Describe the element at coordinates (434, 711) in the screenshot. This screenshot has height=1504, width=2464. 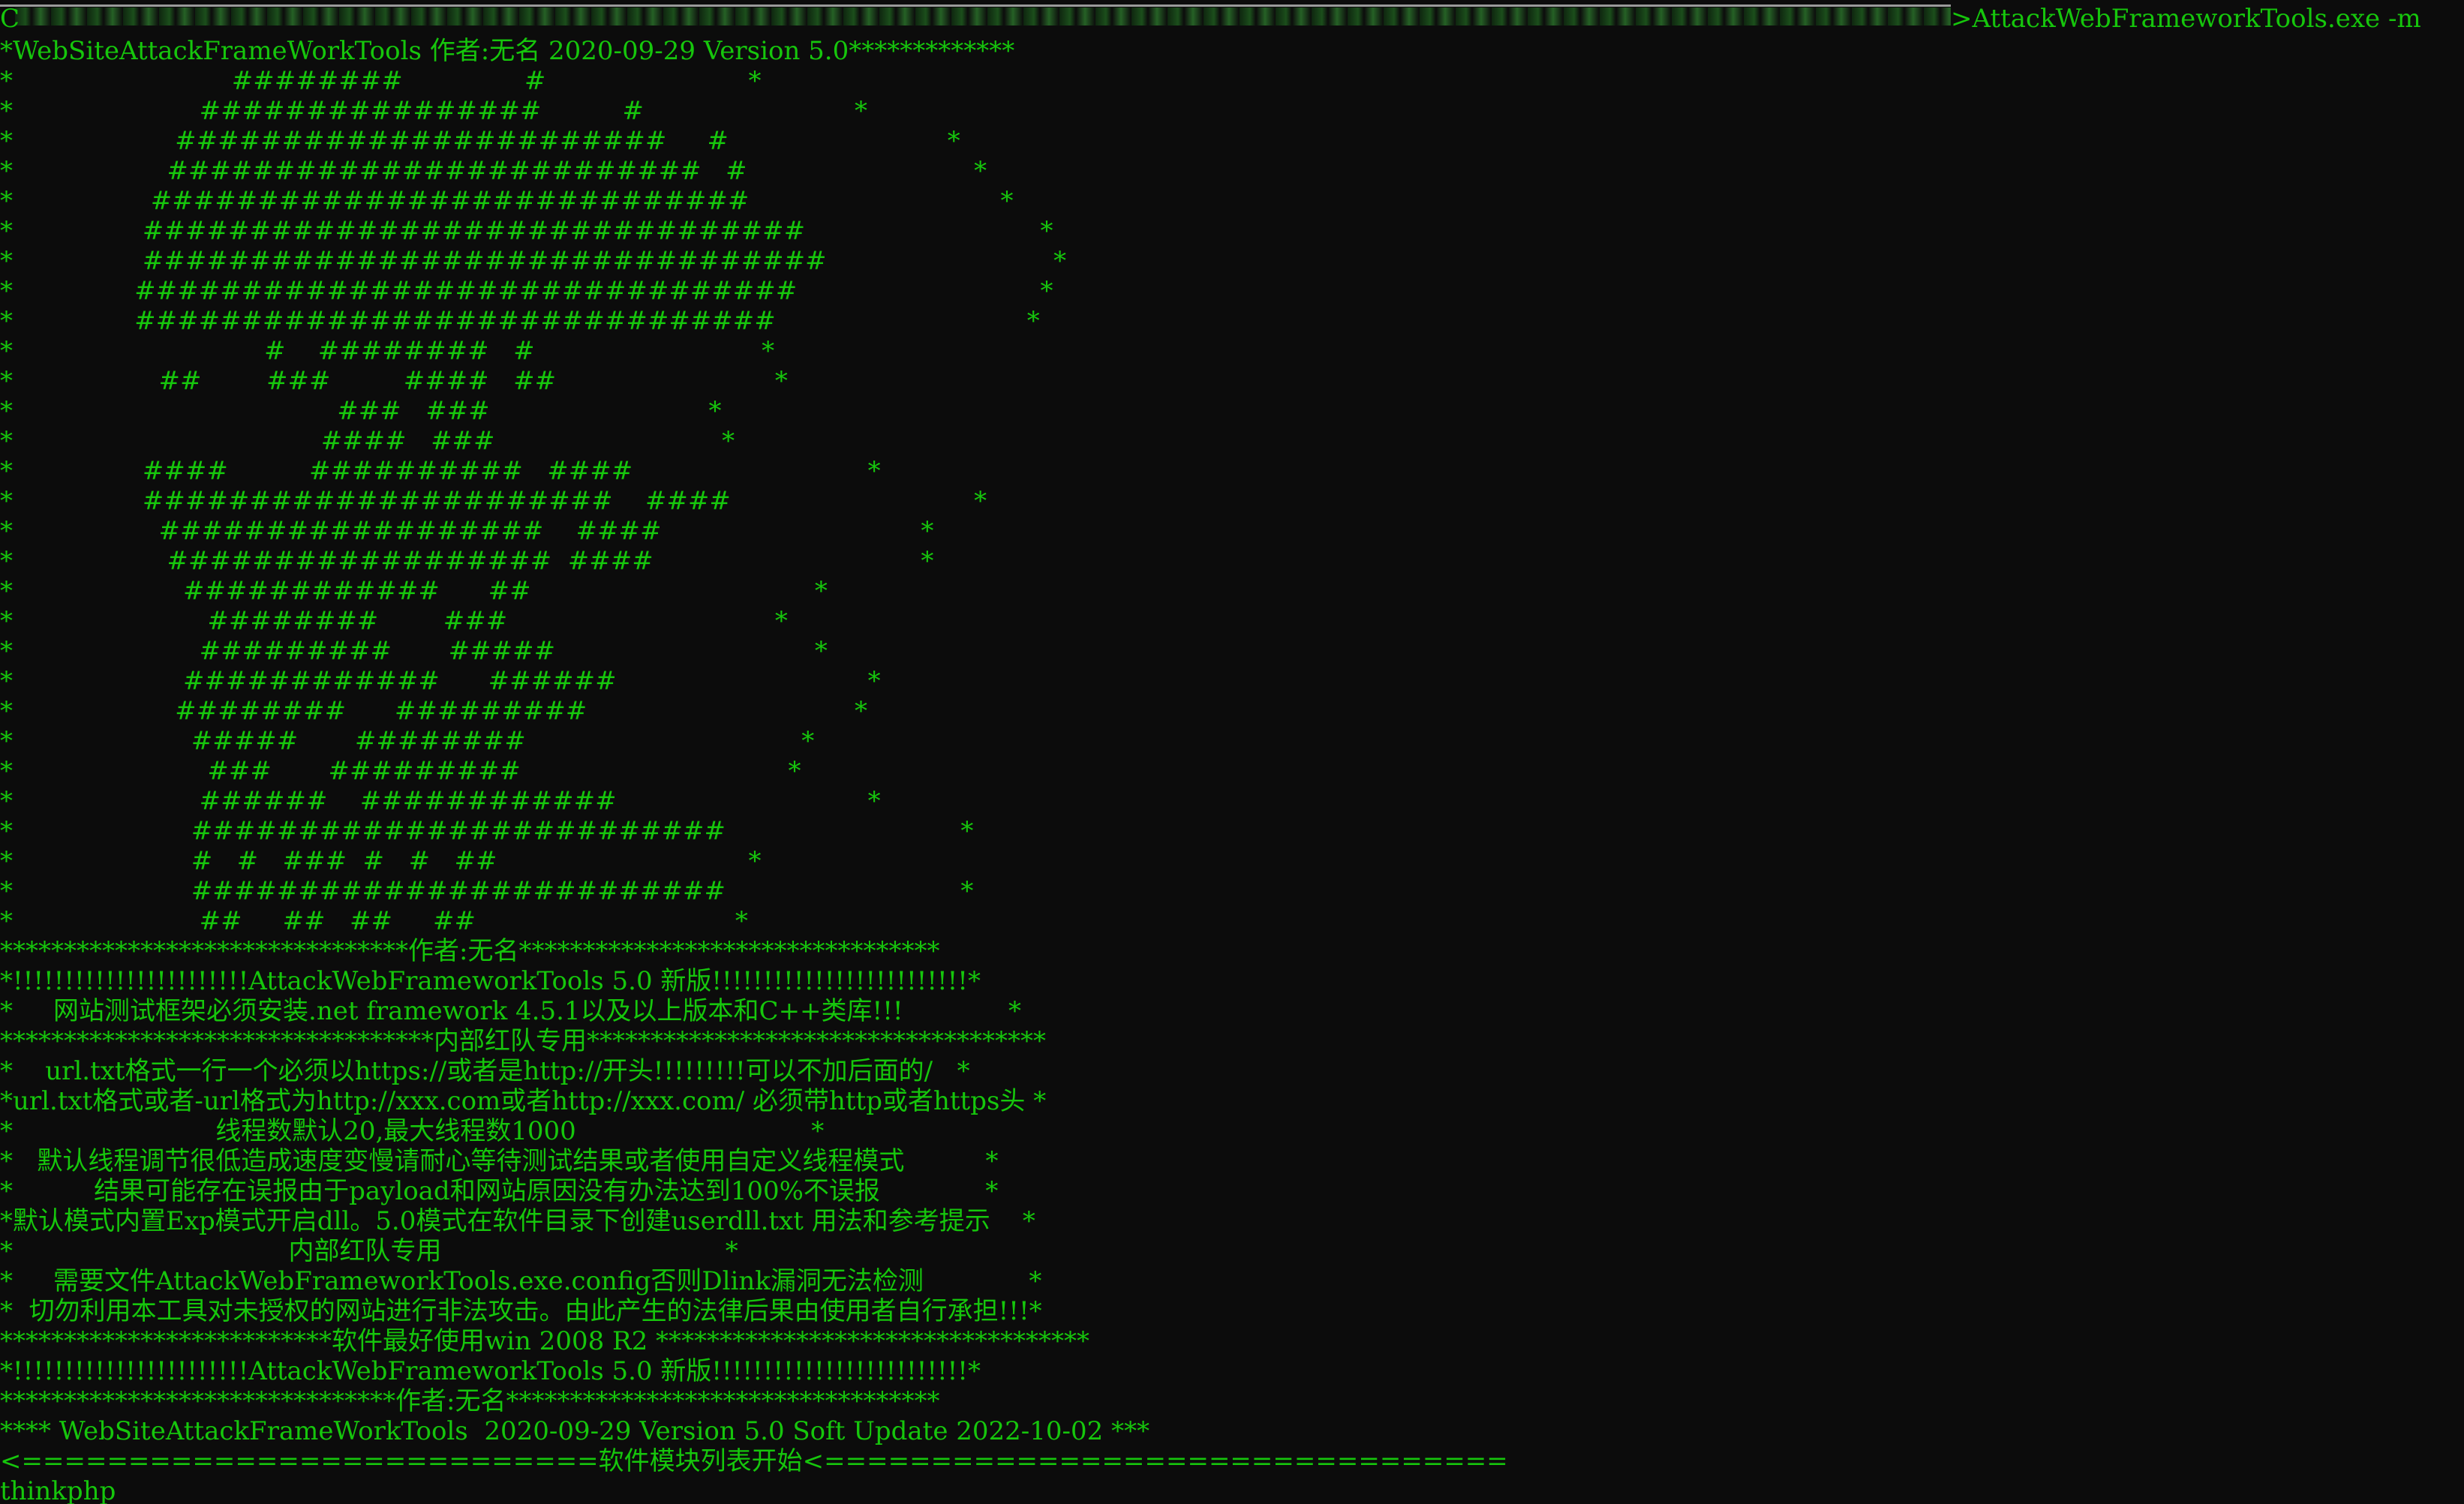
I see `console-line: * ######## ######### *` at that location.